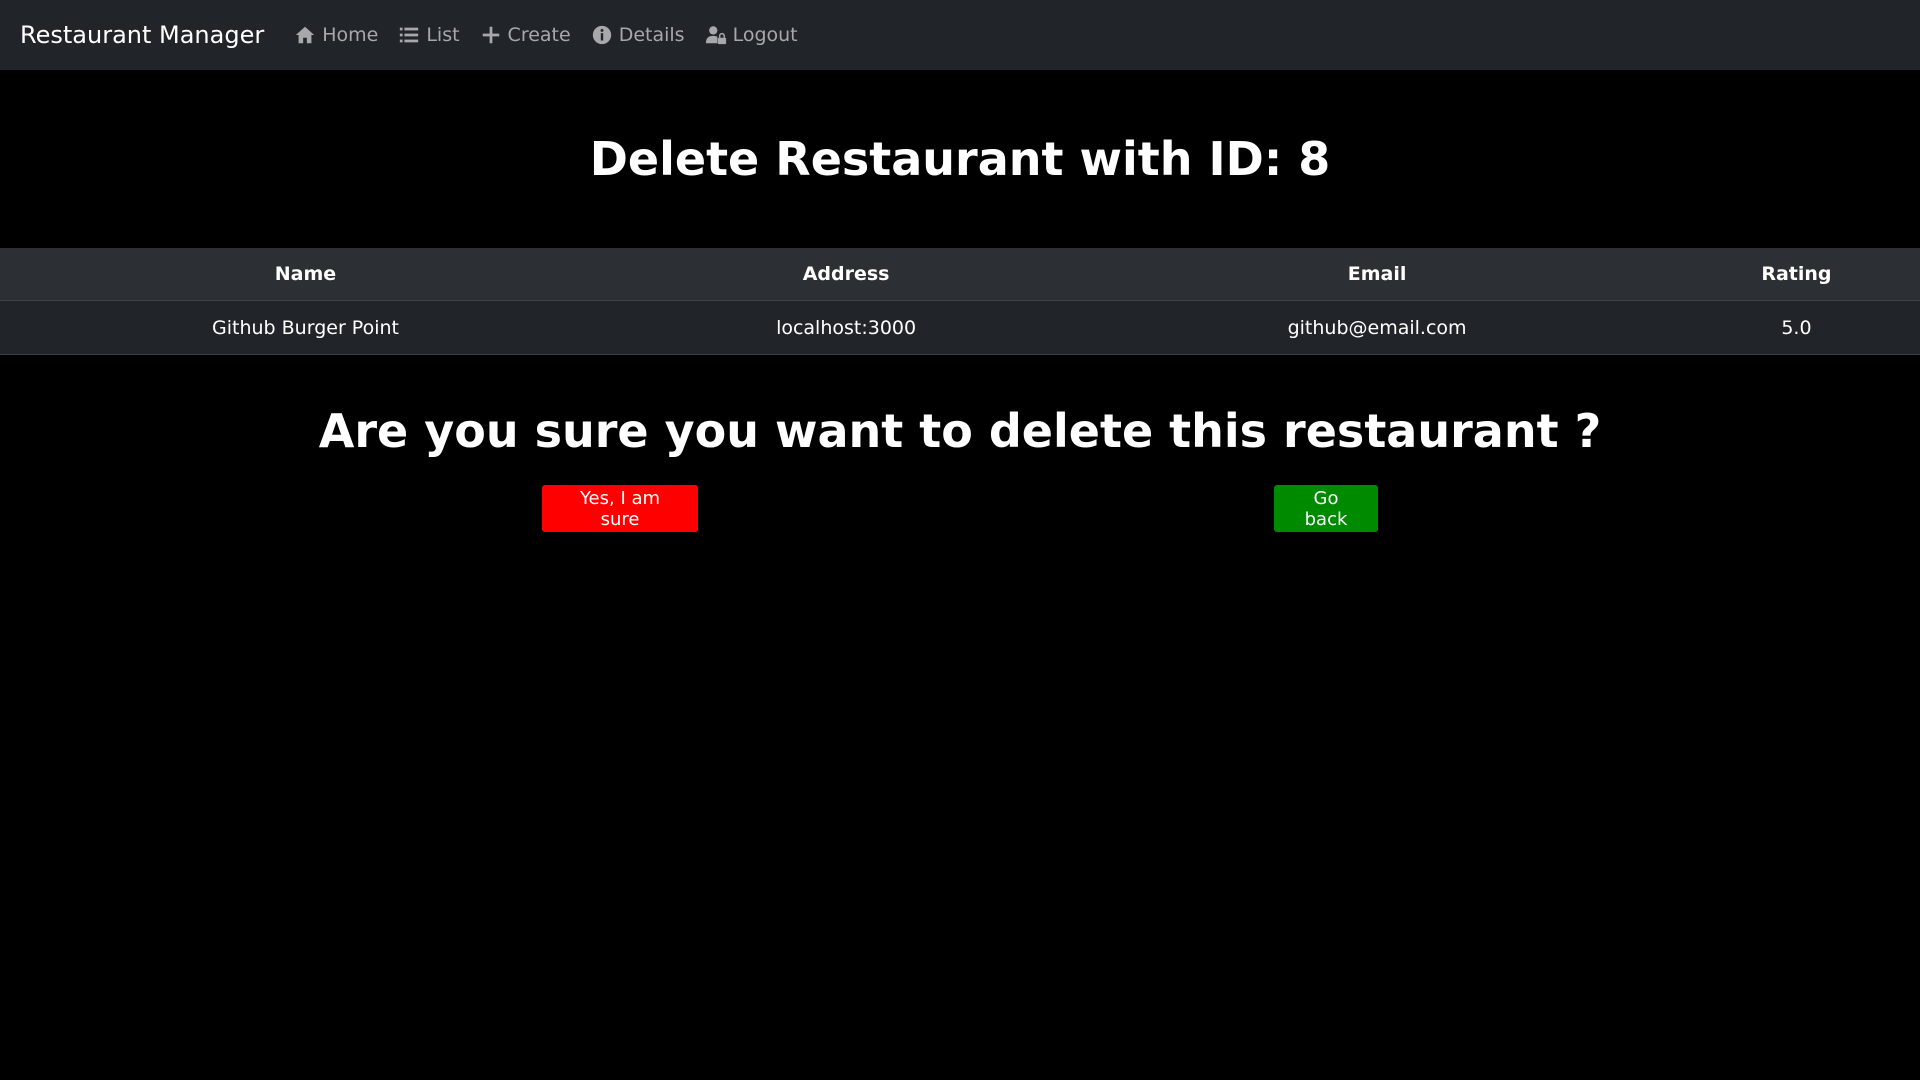  I want to click on column-header-rating: Rating, so click(1796, 274).